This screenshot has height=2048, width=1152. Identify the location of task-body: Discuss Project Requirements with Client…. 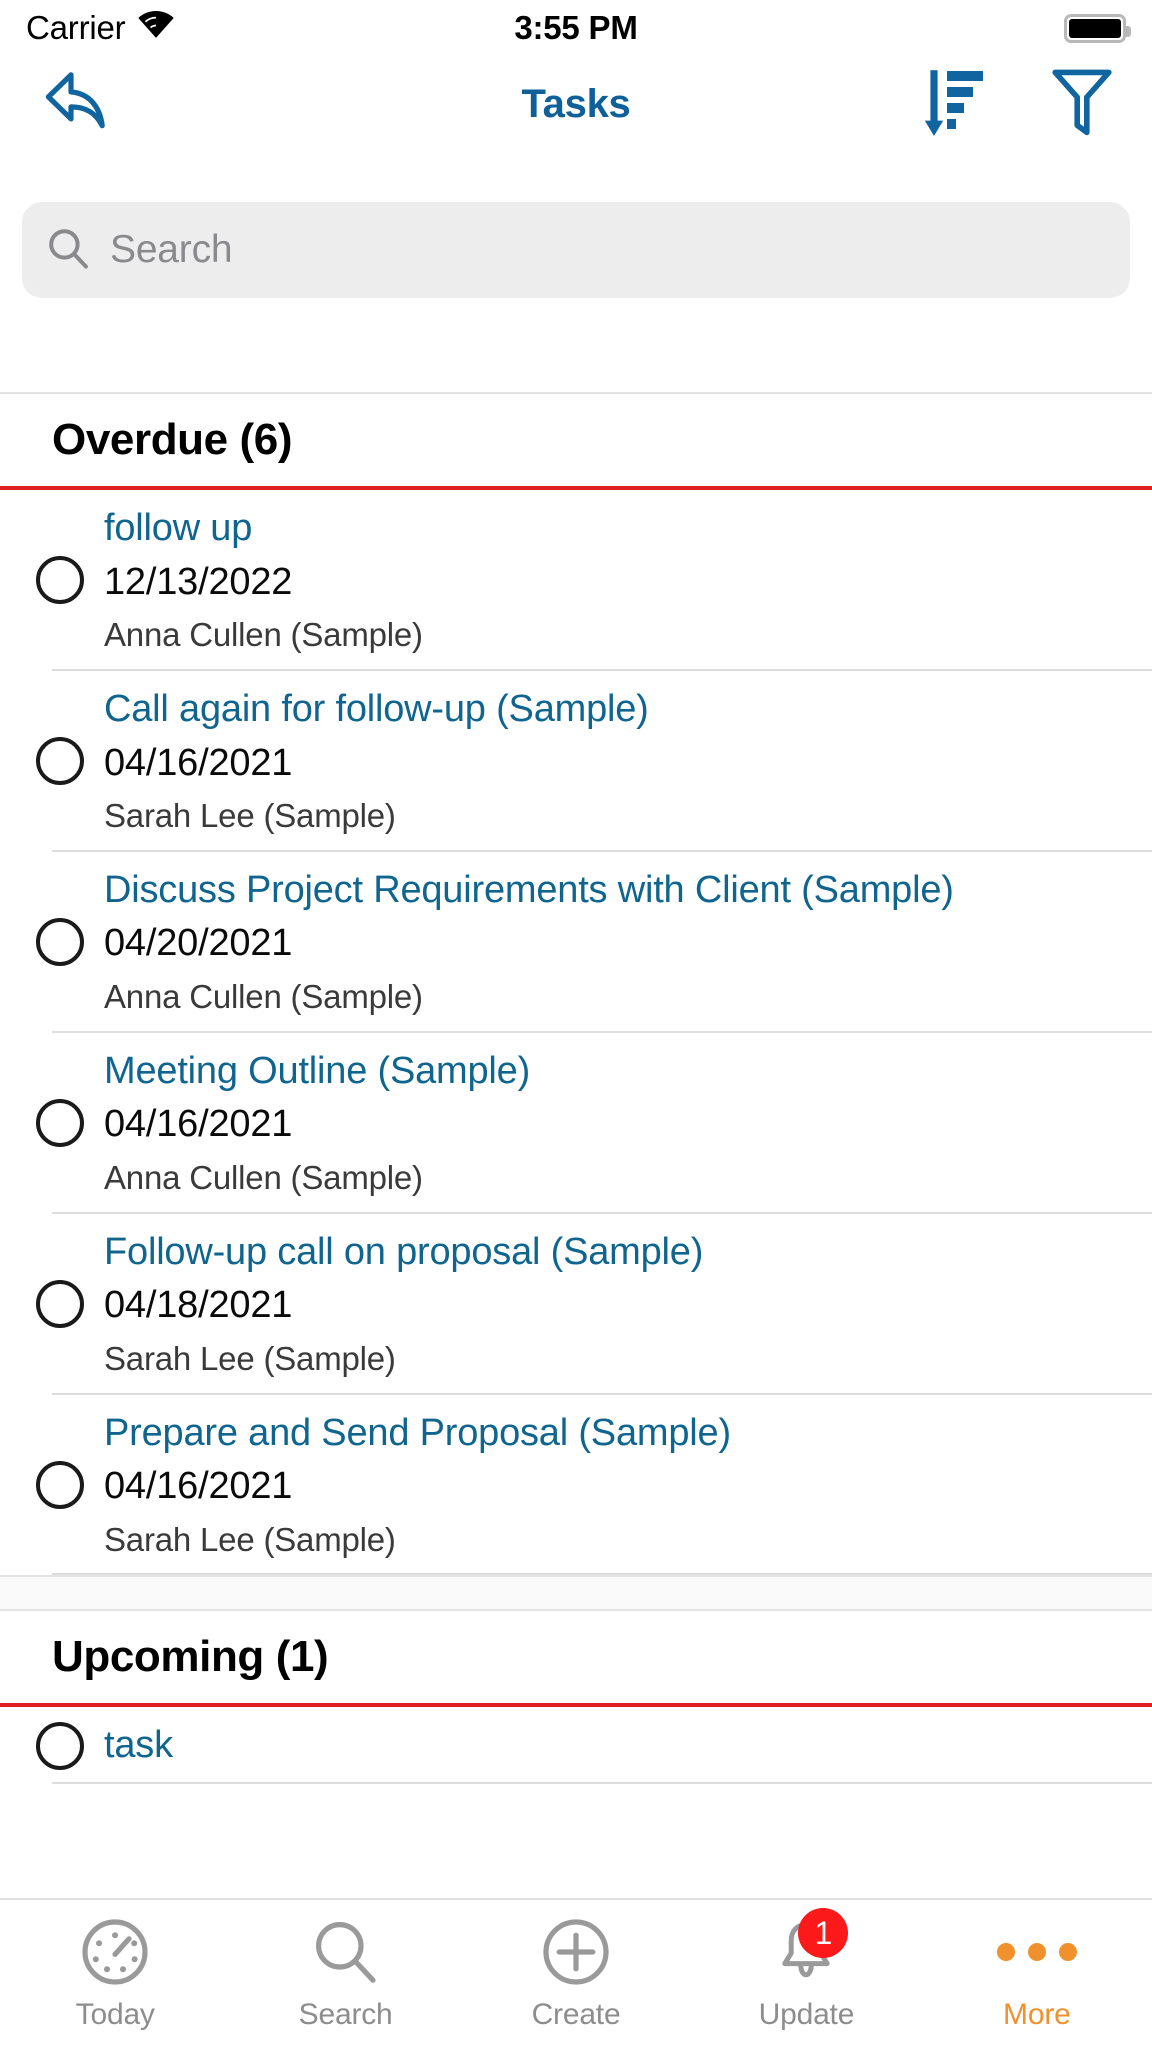
(628, 942).